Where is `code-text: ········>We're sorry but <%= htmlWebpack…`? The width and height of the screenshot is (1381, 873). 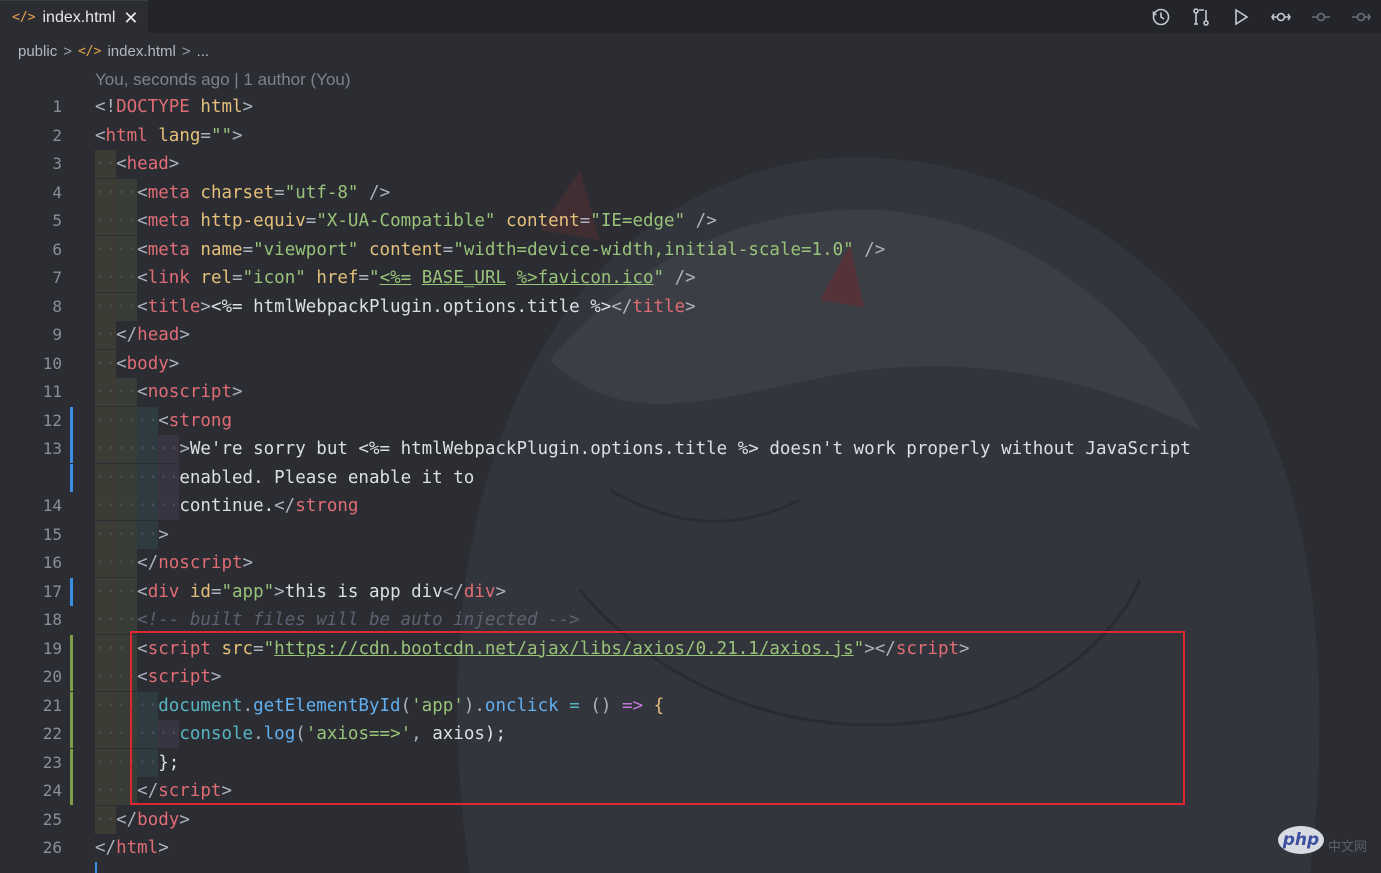
code-text: ········>We're sorry but <%= htmlWebpack… is located at coordinates (643, 449).